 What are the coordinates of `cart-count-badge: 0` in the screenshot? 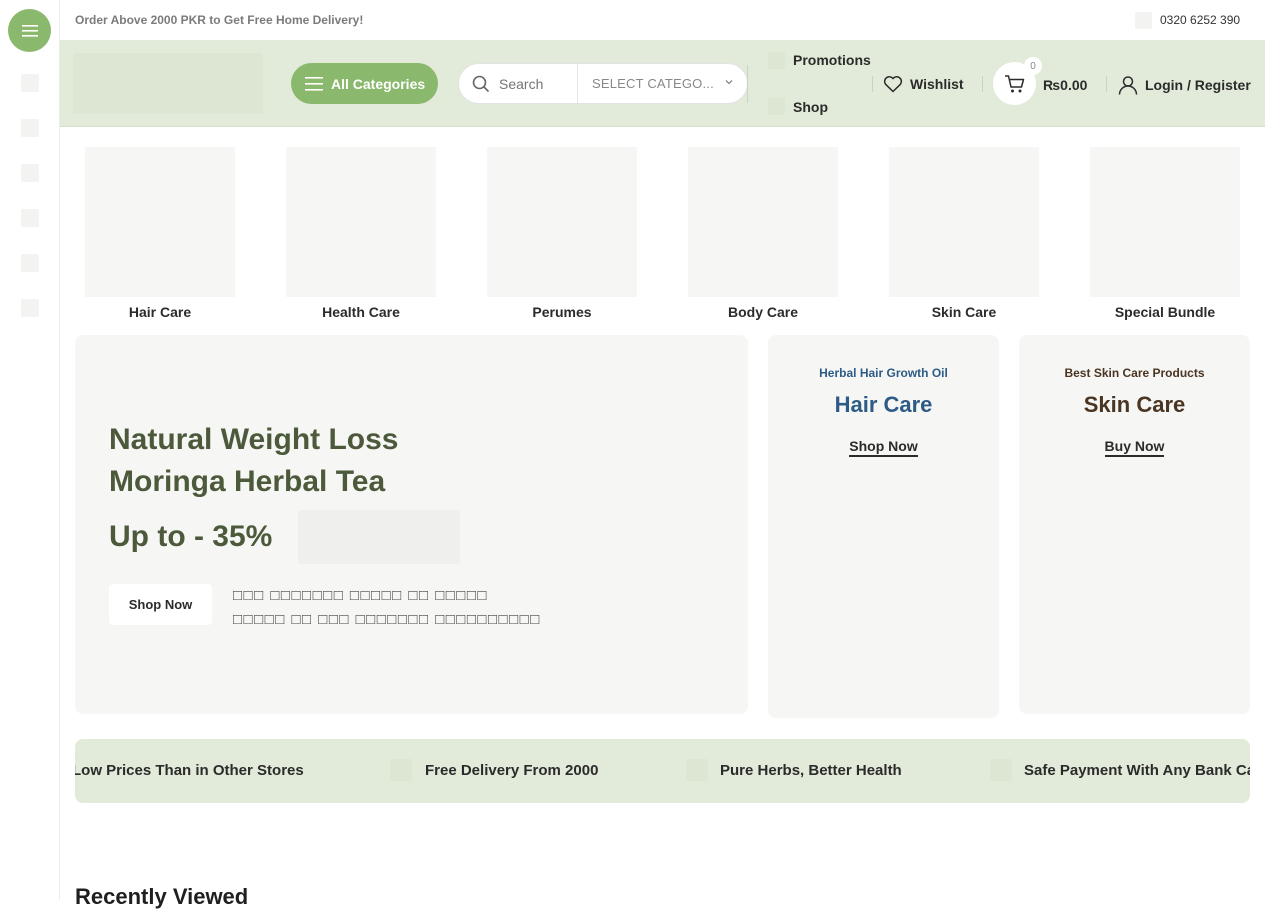 It's located at (1033, 66).